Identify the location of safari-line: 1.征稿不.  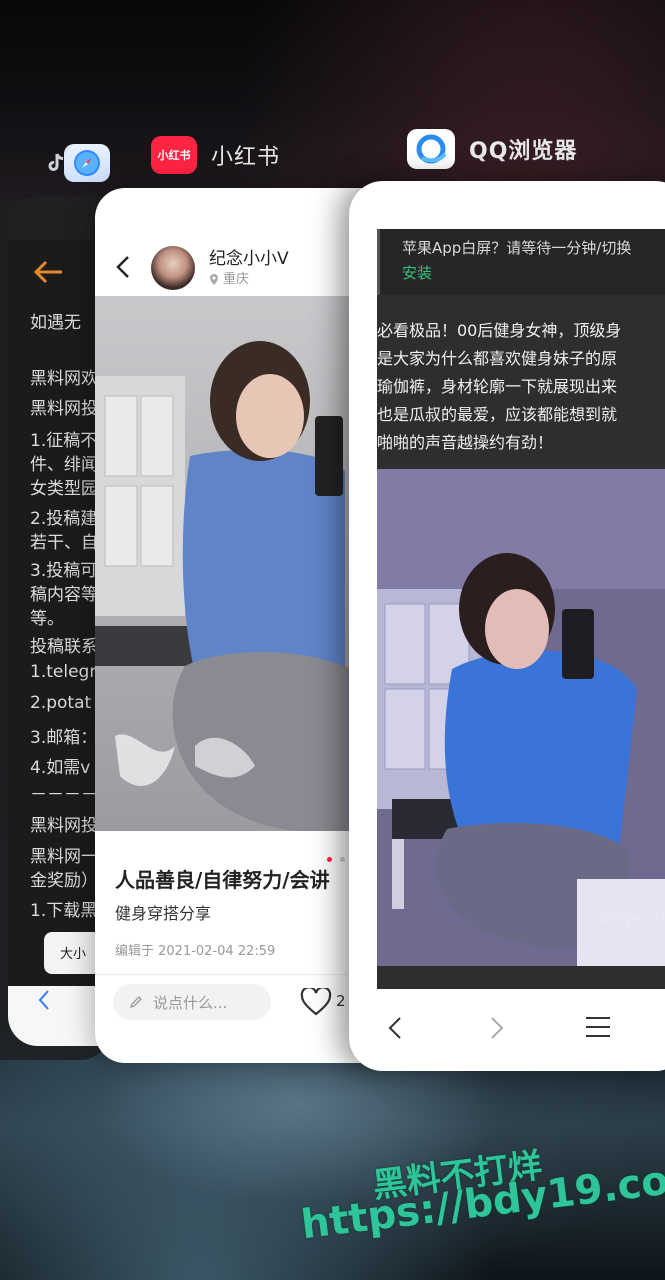
(64, 441).